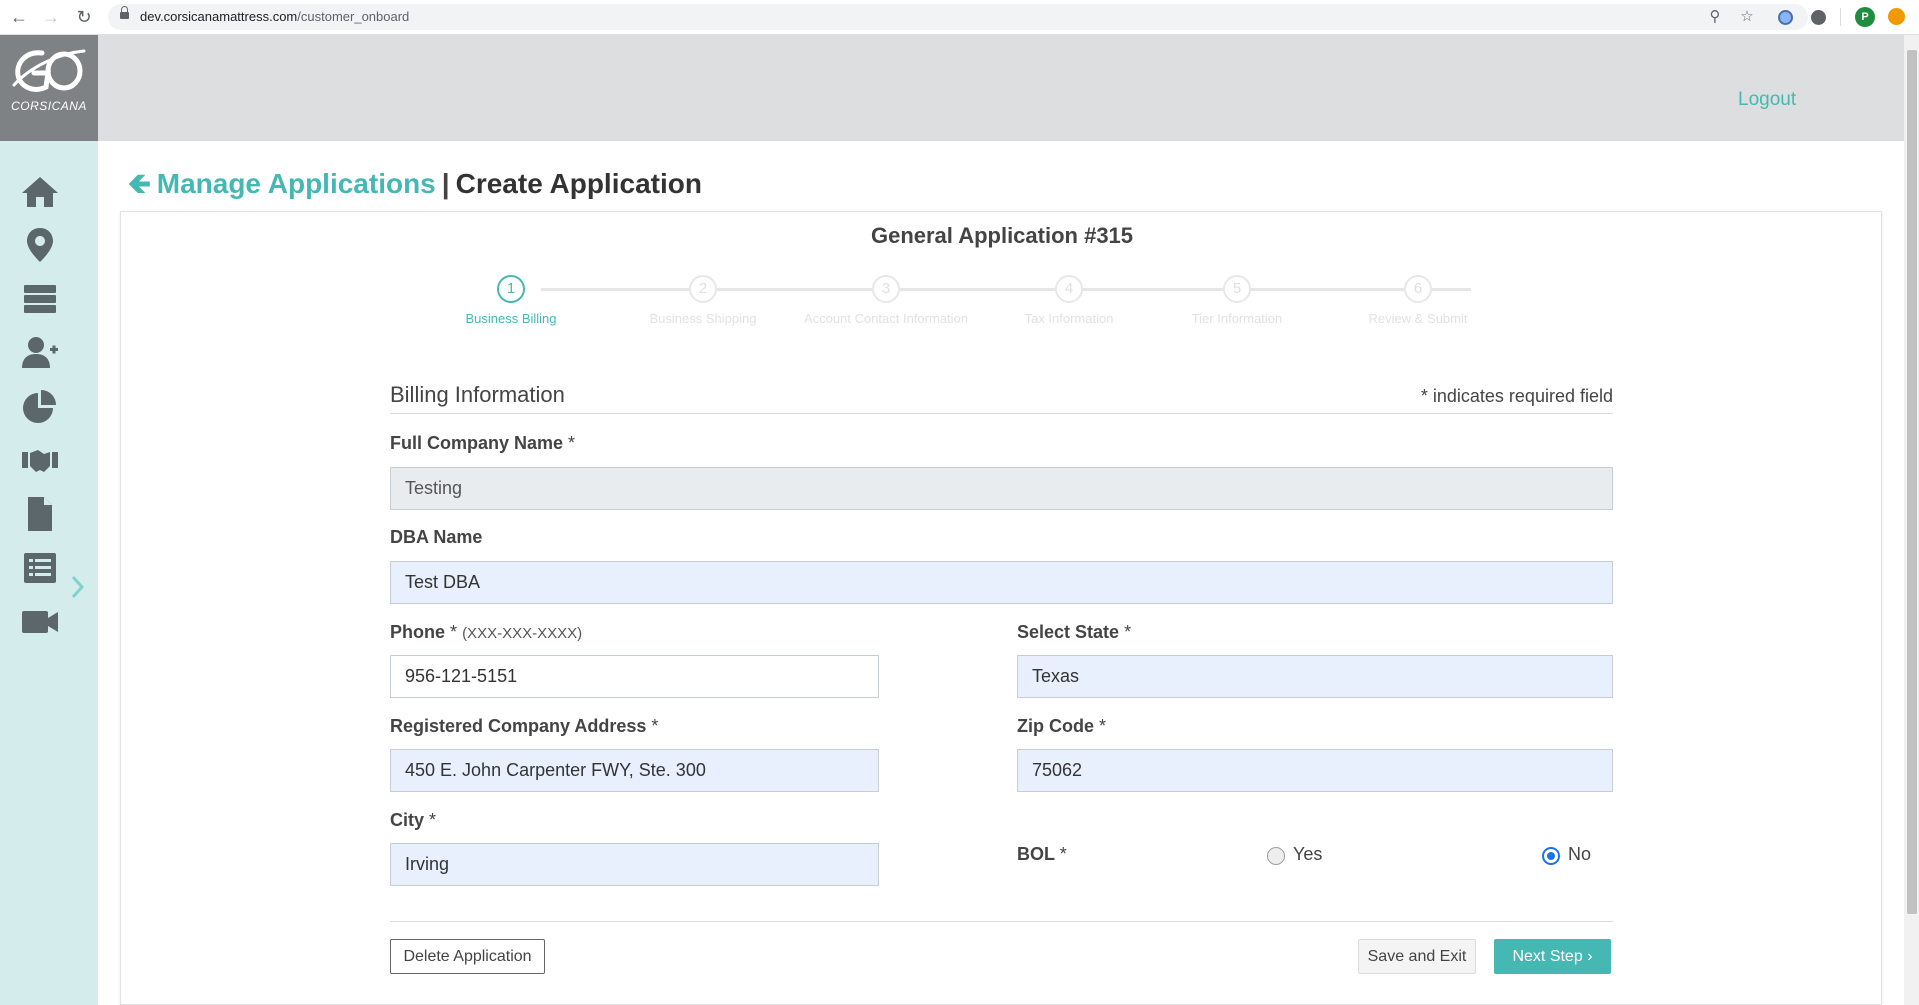  Describe the element at coordinates (477, 394) in the screenshot. I see `section-title: Billing Information` at that location.